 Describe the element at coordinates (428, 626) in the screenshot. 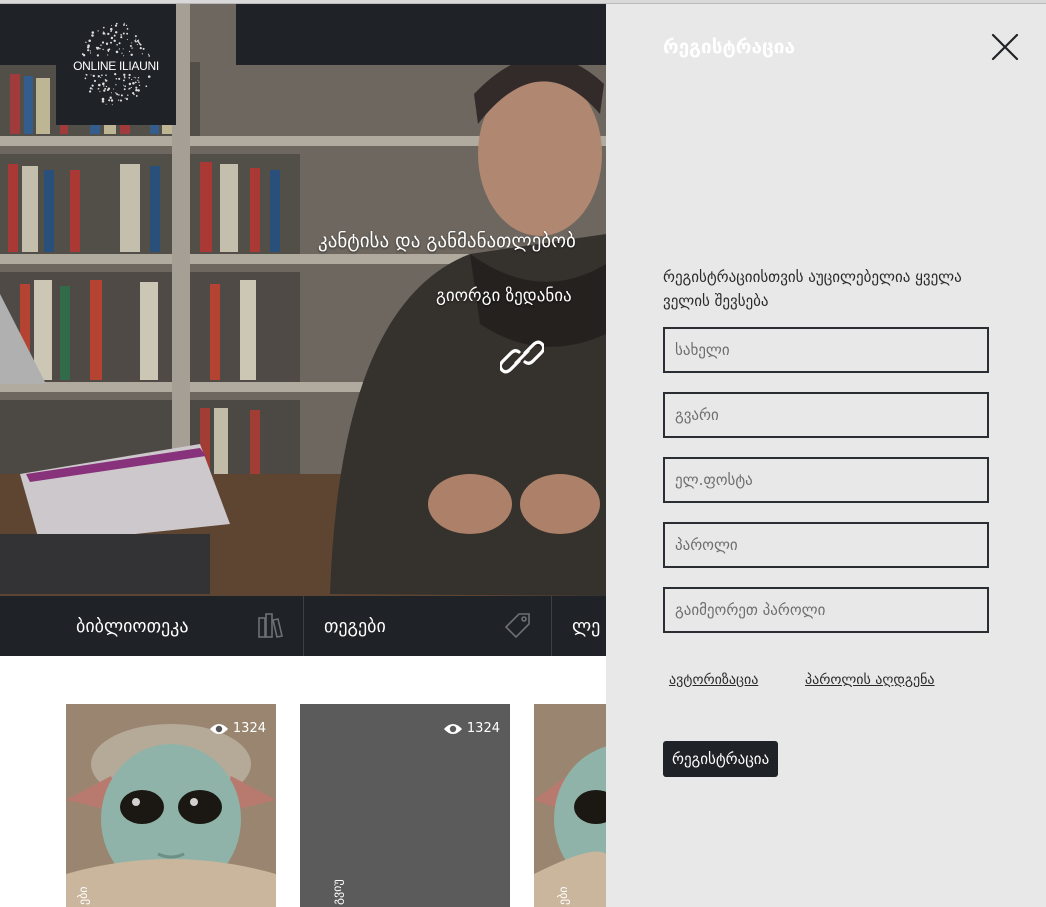

I see `category-tags: თეგები` at that location.